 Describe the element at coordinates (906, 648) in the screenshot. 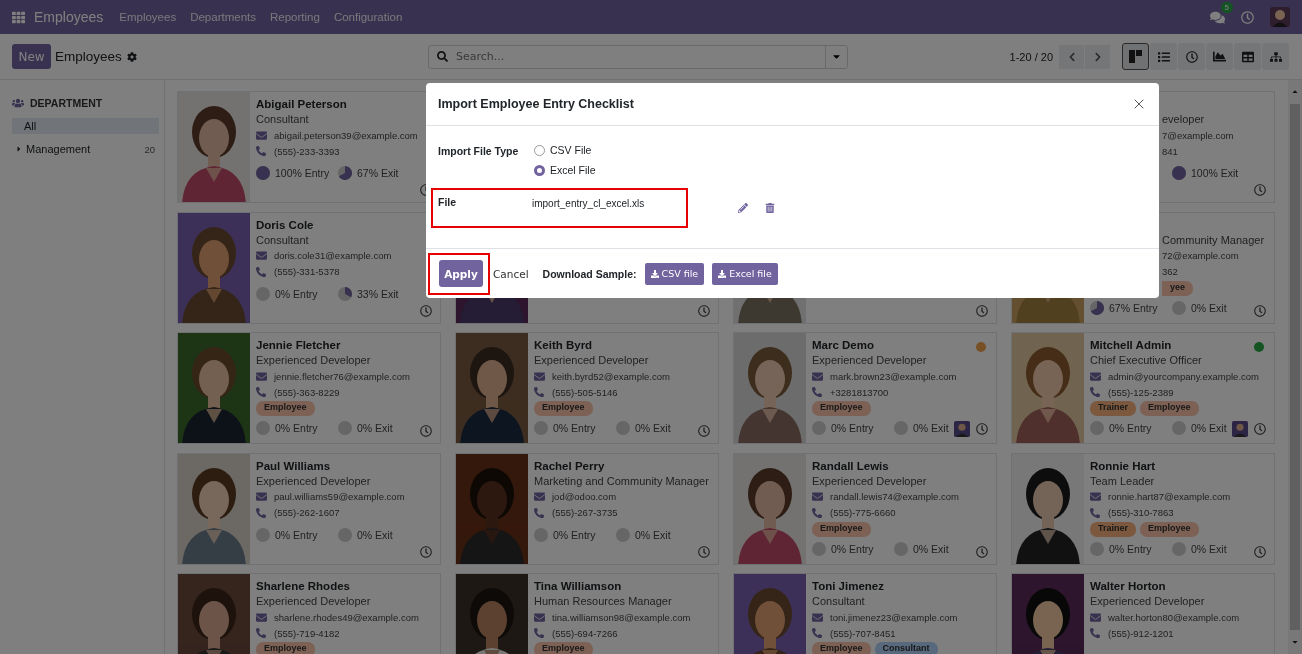

I see `tag: Consultant` at that location.